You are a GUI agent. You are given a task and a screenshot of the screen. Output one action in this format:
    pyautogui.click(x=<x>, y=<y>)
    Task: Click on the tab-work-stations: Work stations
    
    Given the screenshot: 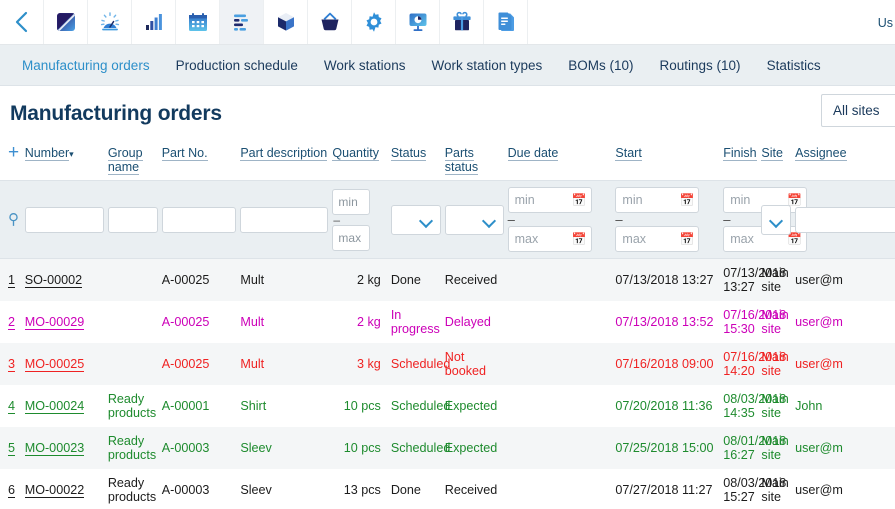 What is the action you would take?
    pyautogui.click(x=365, y=65)
    